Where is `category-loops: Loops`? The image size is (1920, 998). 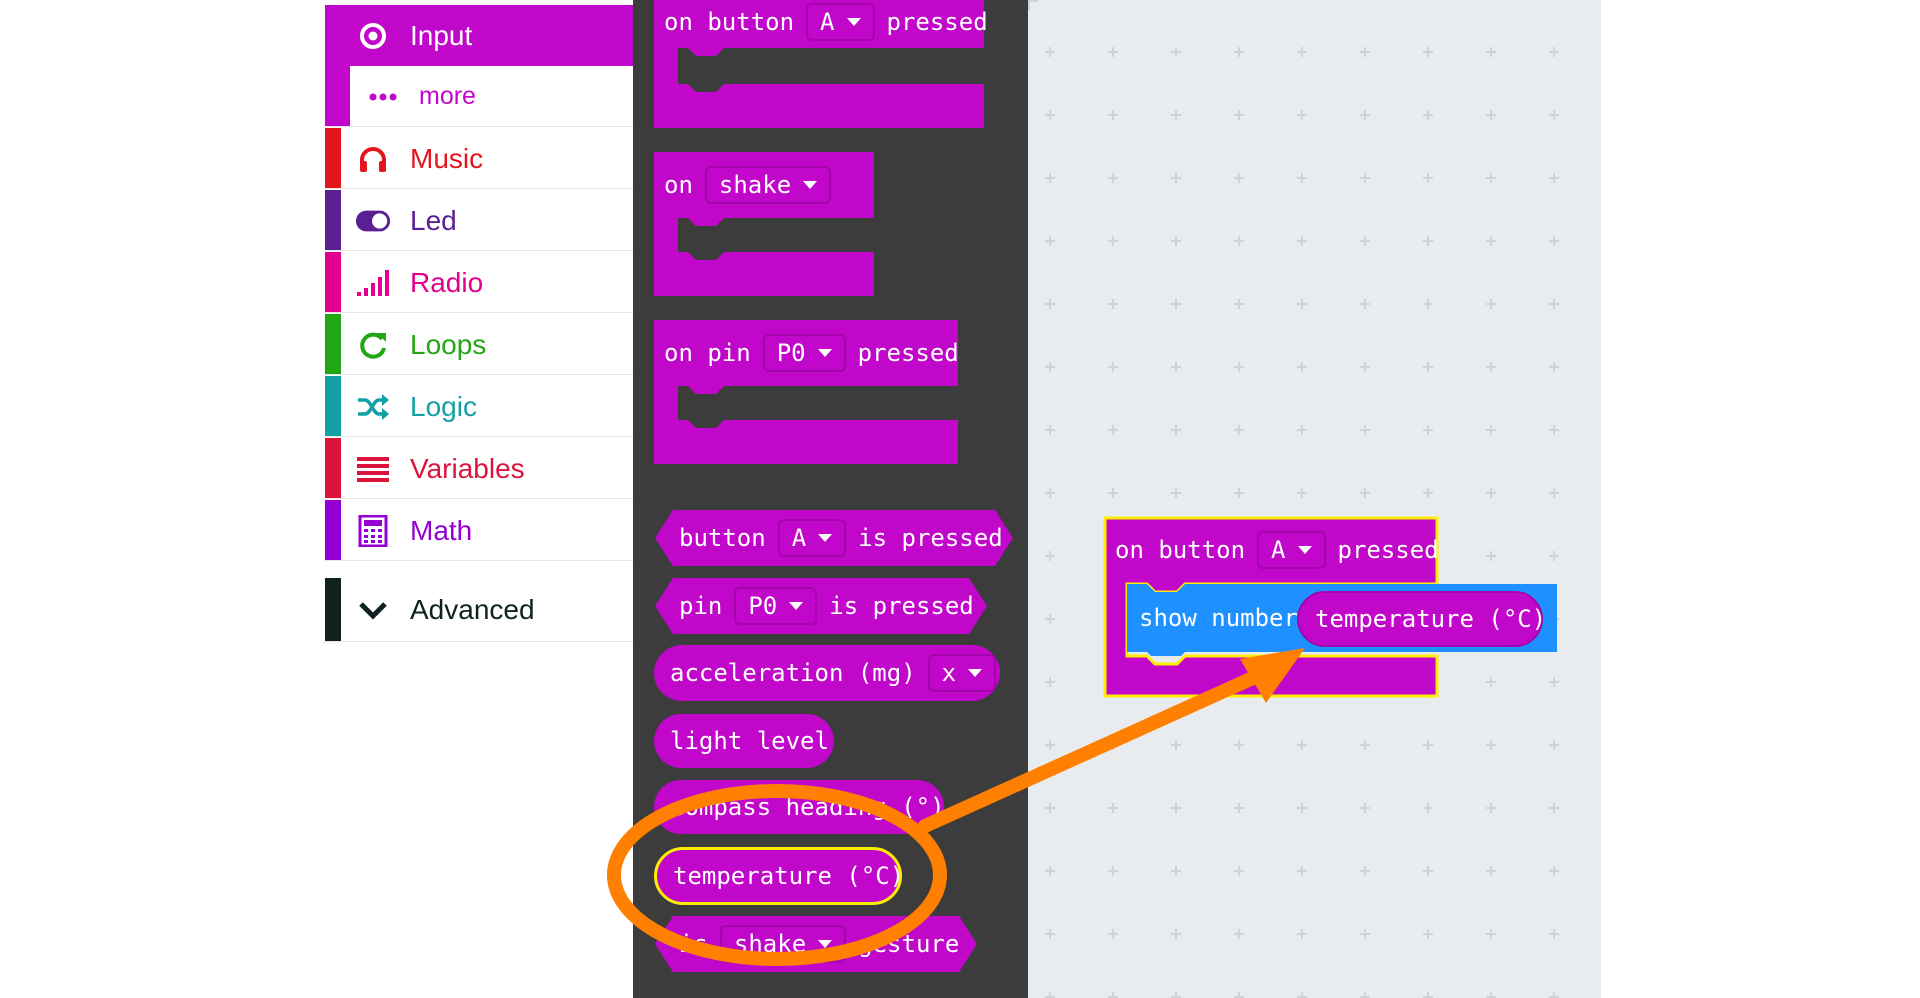 category-loops: Loops is located at coordinates (479, 344).